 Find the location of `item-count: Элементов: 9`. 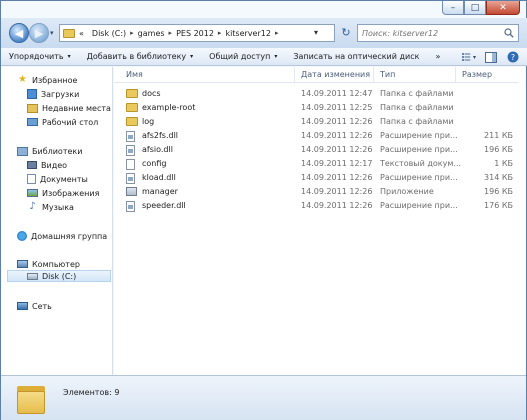

item-count: Элементов: 9 is located at coordinates (91, 392).